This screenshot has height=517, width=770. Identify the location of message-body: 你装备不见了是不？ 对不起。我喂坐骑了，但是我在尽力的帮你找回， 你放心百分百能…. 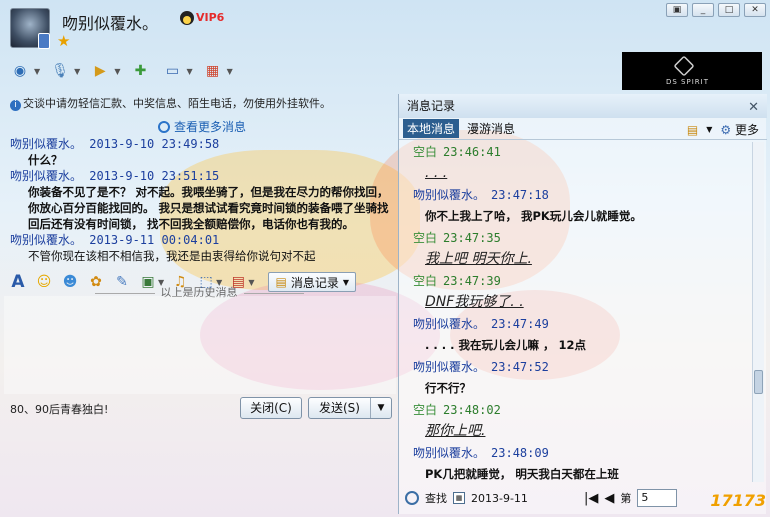
(208, 208).